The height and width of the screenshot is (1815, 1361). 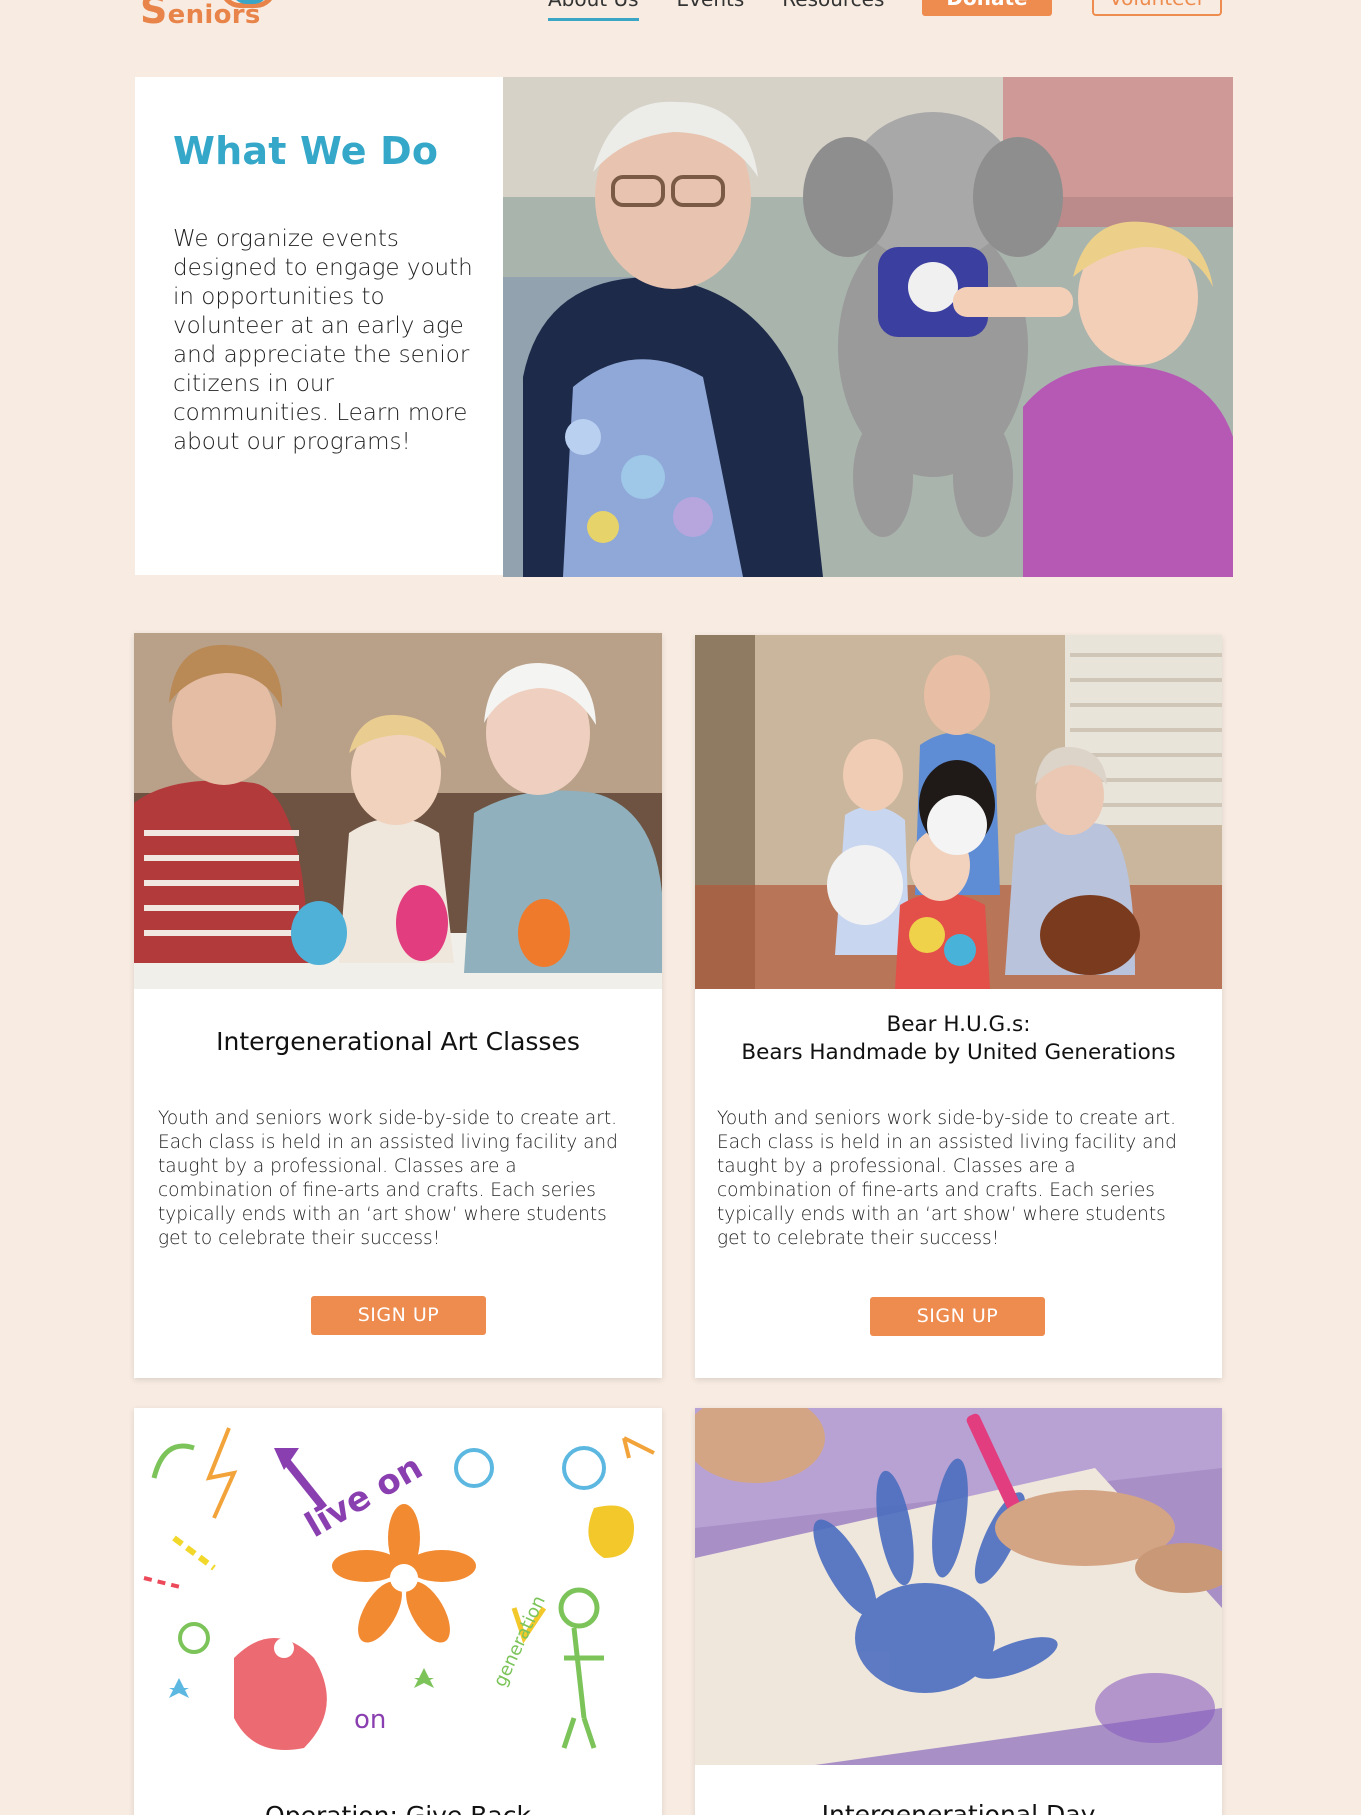 I want to click on volunteer-button: Volunteer, so click(x=1157, y=8).